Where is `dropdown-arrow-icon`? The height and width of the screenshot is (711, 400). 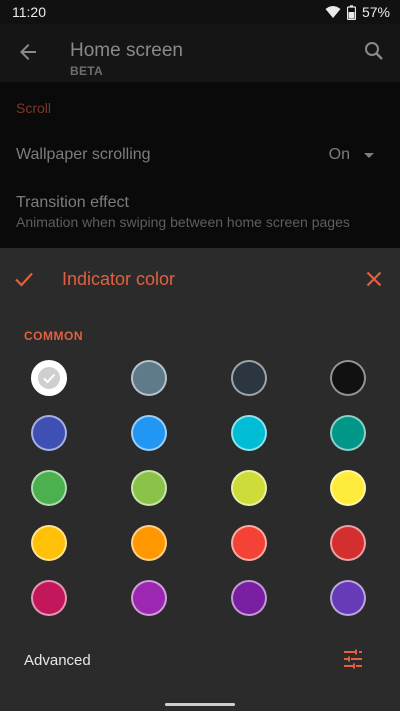
dropdown-arrow-icon is located at coordinates (369, 155).